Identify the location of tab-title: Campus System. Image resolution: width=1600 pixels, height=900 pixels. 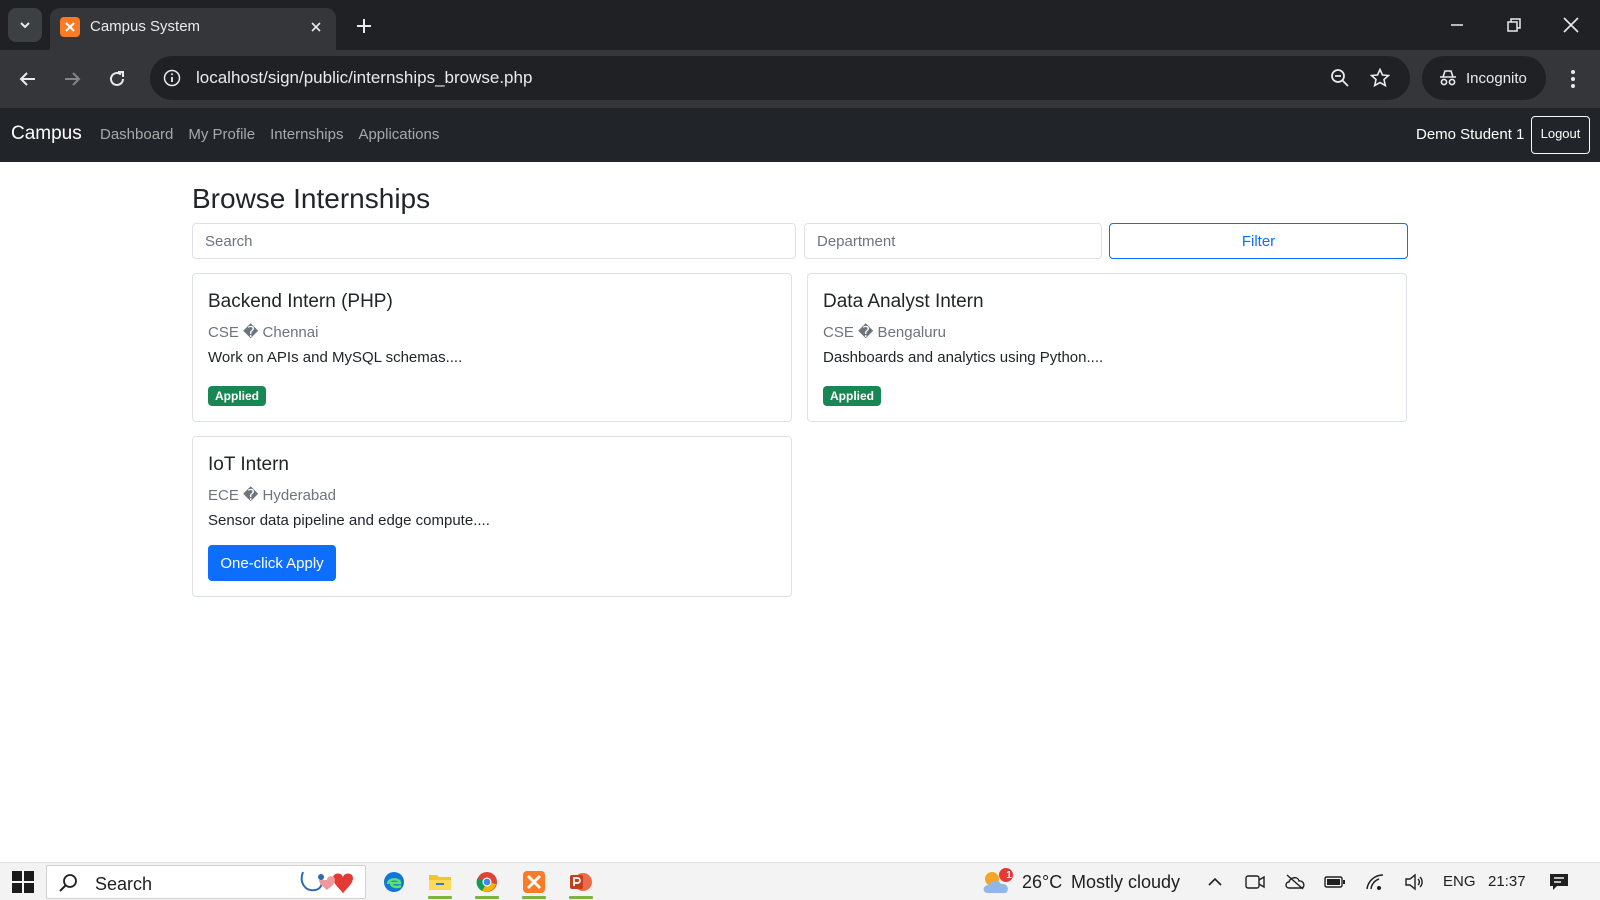
(145, 26).